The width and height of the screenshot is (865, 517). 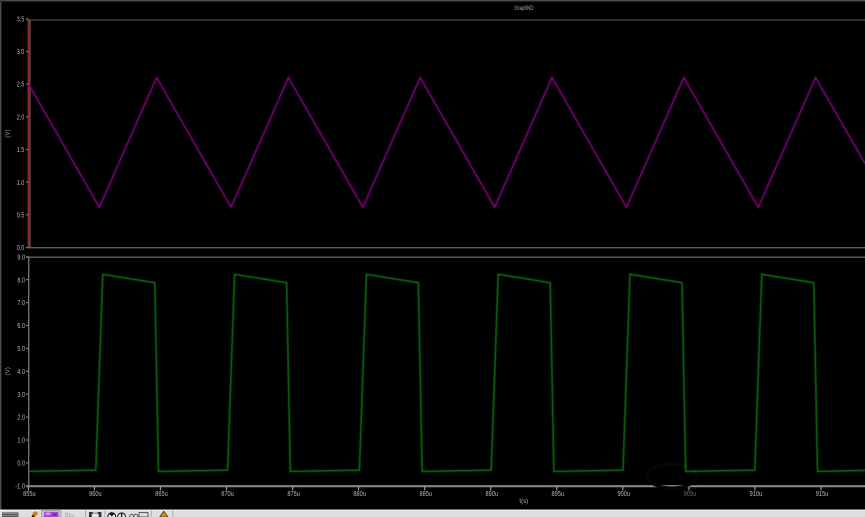 What do you see at coordinates (161, 494) in the screenshot?
I see `svg-text: 865u` at bounding box center [161, 494].